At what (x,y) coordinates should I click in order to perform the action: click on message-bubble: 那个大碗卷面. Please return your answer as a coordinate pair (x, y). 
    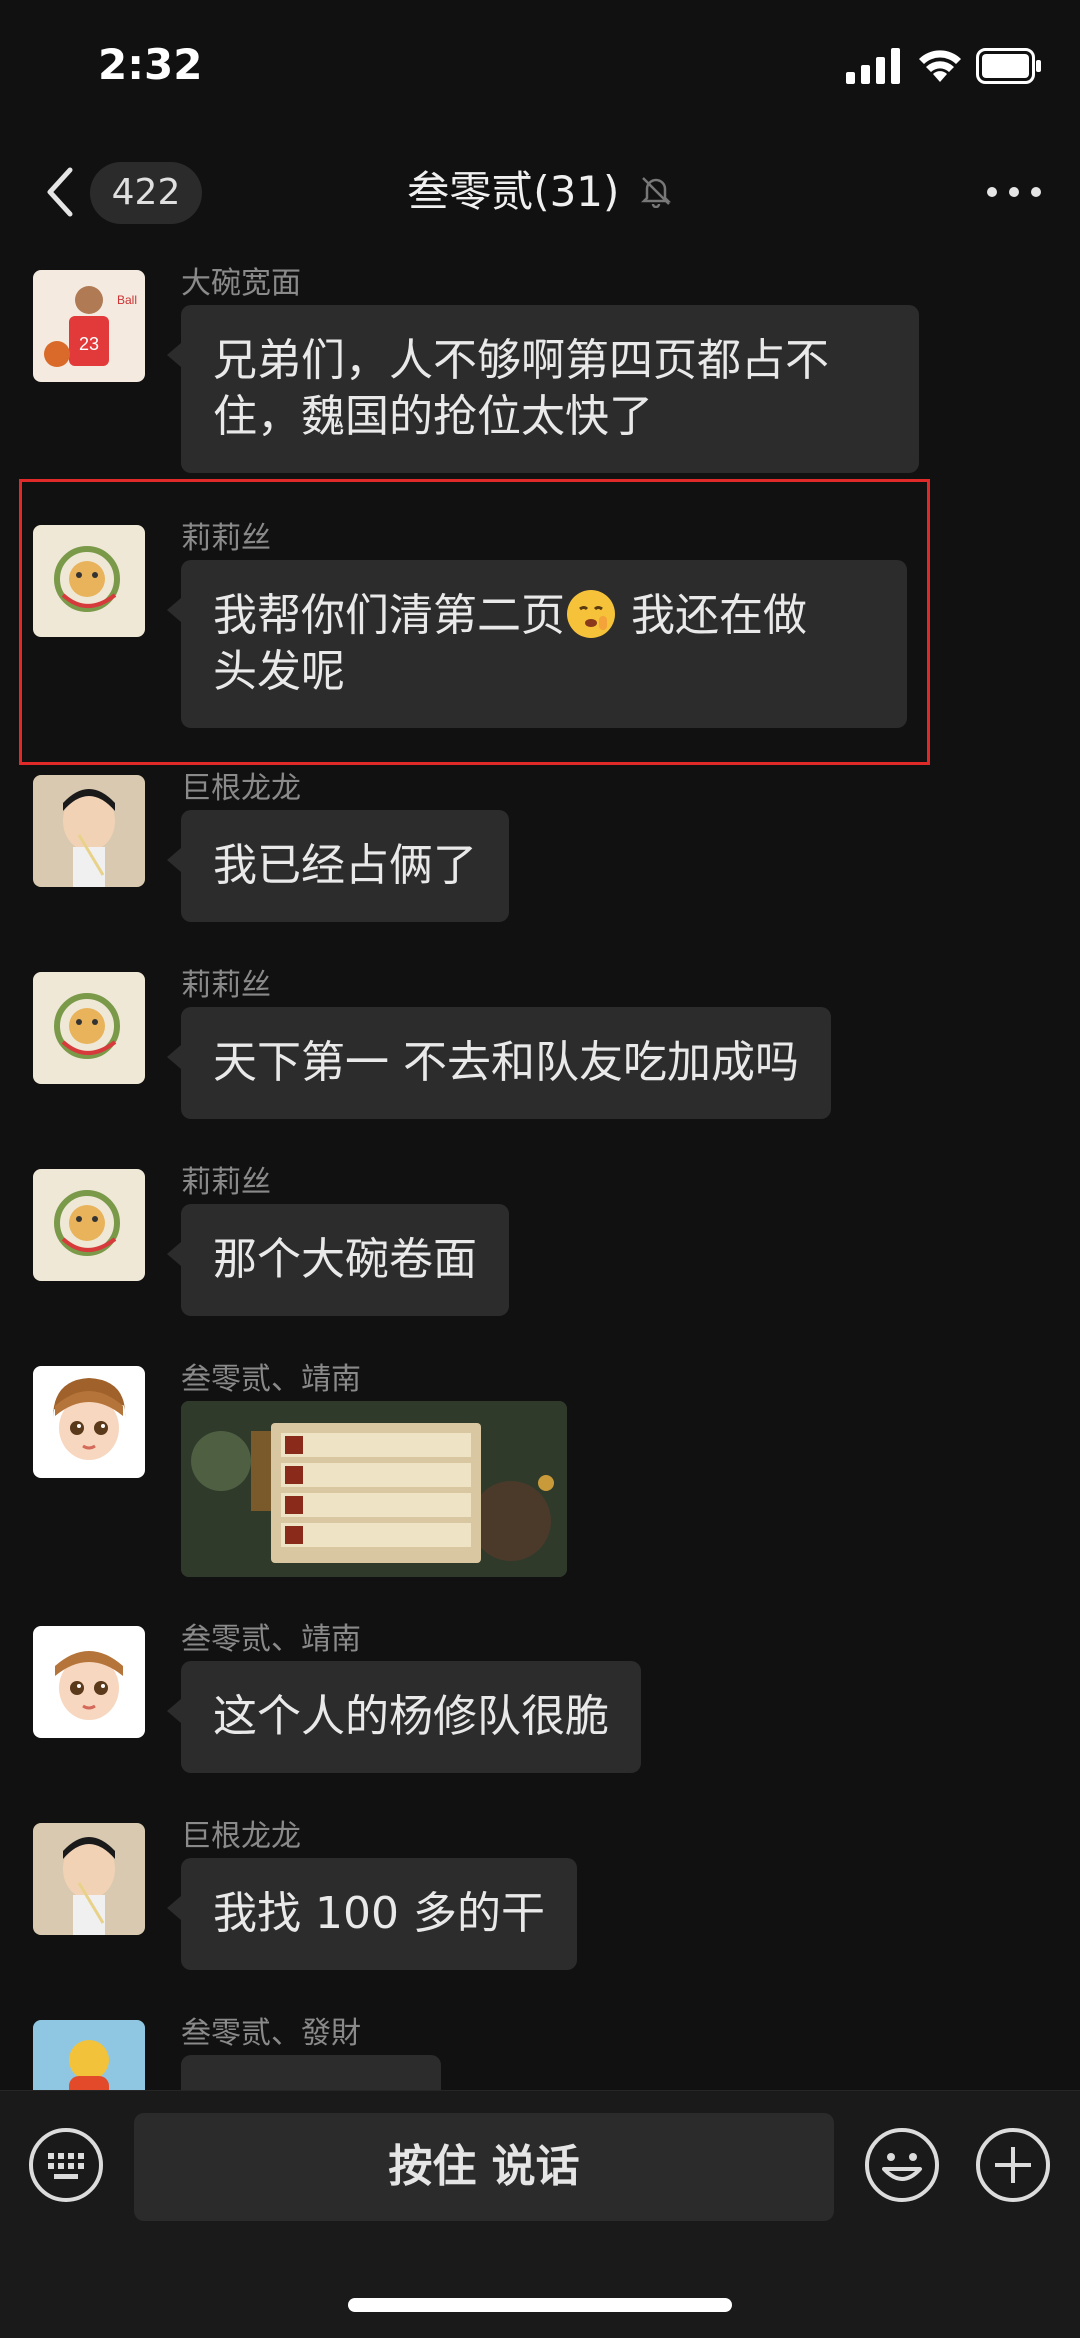
    Looking at the image, I should click on (338, 1260).